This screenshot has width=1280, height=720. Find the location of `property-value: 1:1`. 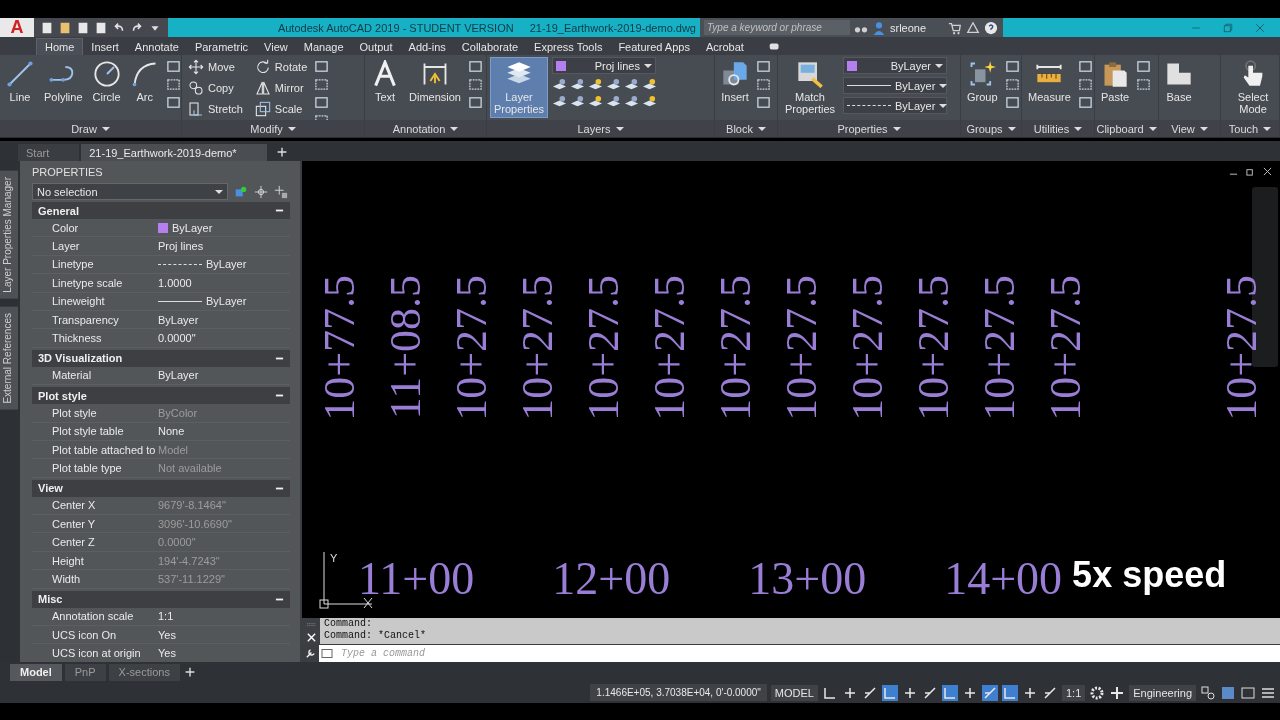

property-value: 1:1 is located at coordinates (166, 616).